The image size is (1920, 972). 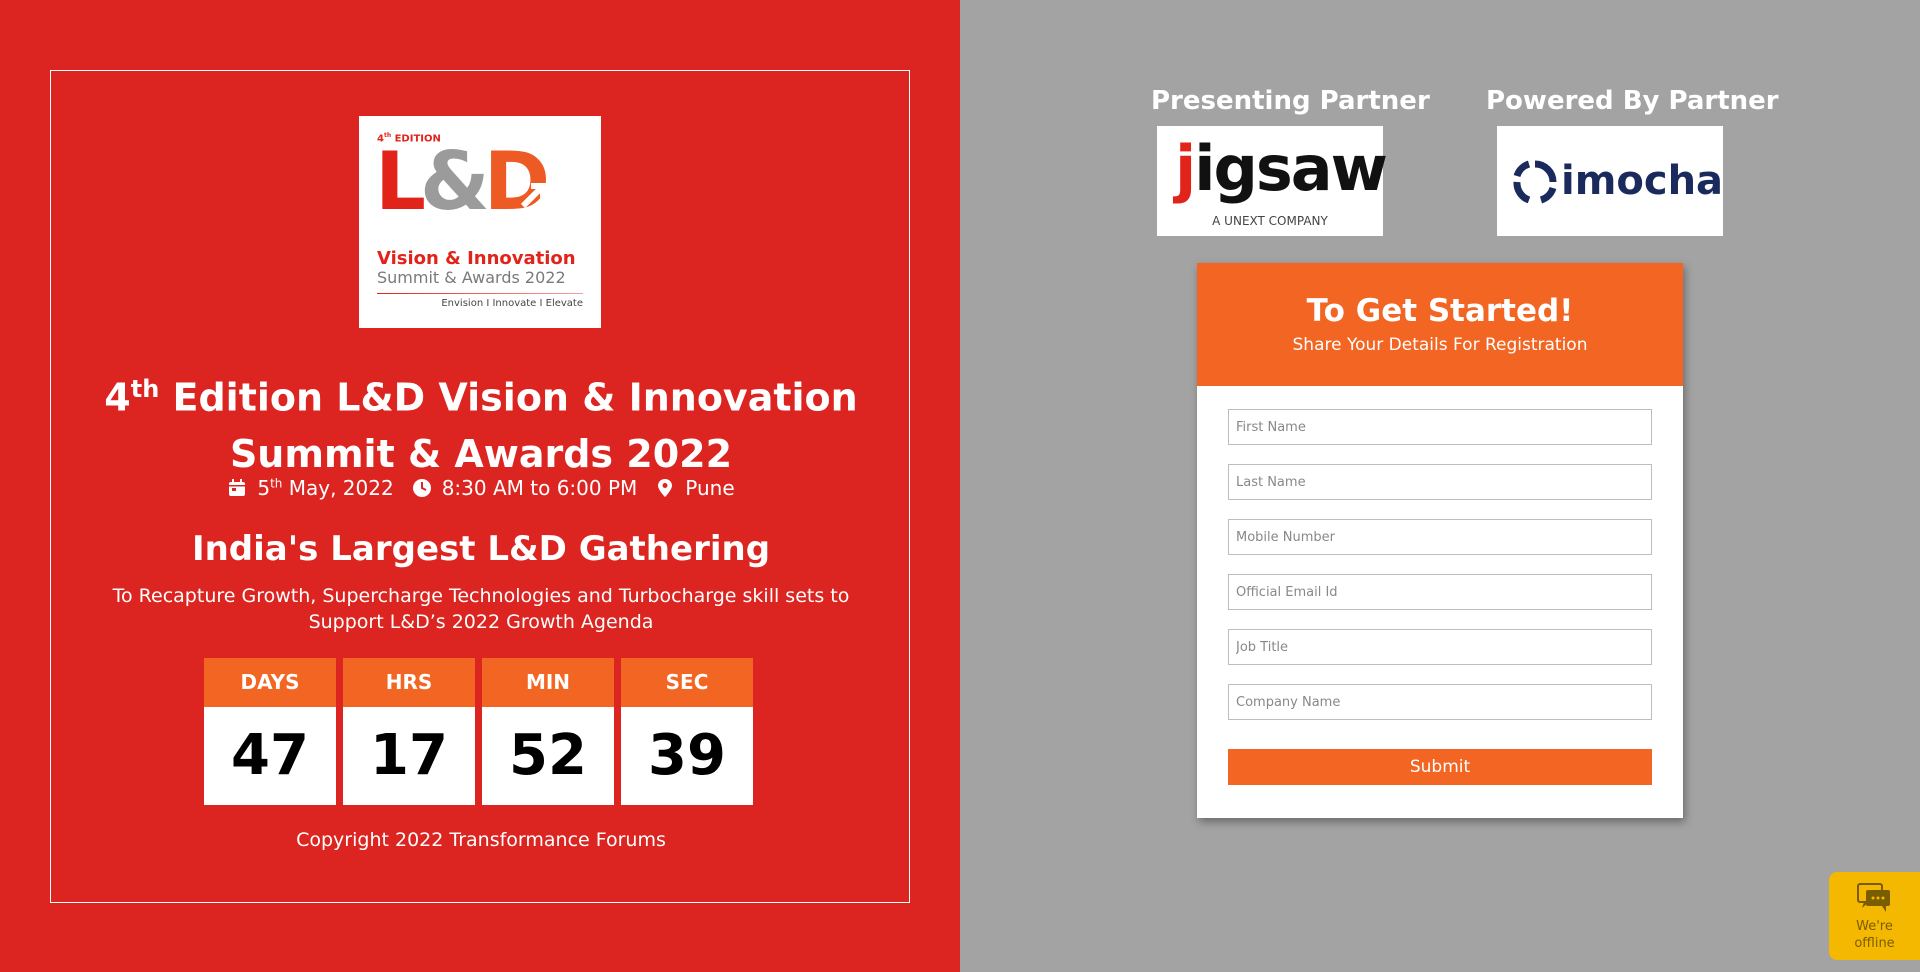 What do you see at coordinates (1642, 181) in the screenshot?
I see `imocha-wordmark: imocha` at bounding box center [1642, 181].